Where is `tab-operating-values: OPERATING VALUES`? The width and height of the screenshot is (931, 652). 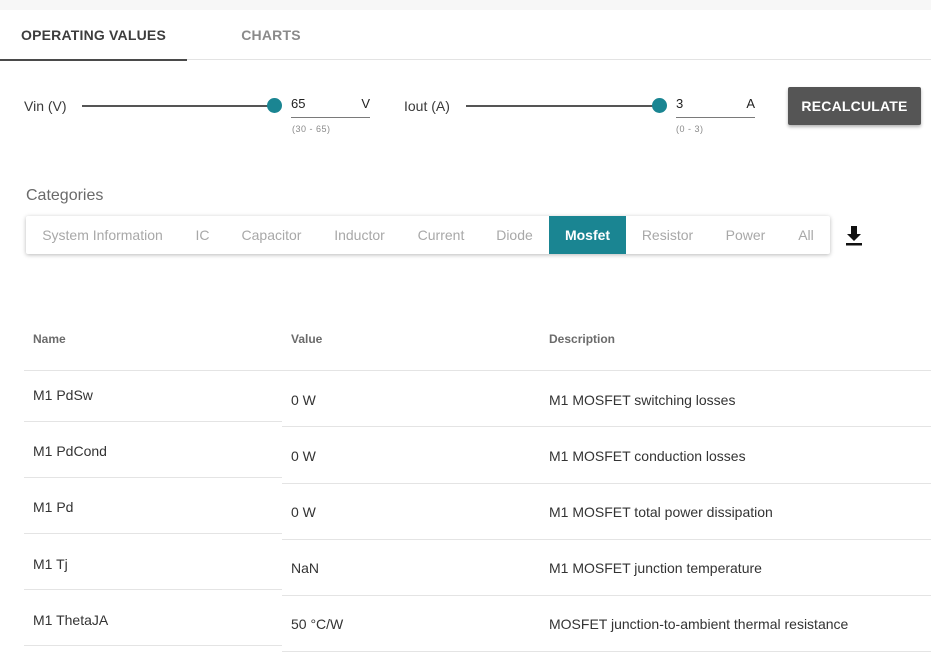 tab-operating-values: OPERATING VALUES is located at coordinates (93, 35).